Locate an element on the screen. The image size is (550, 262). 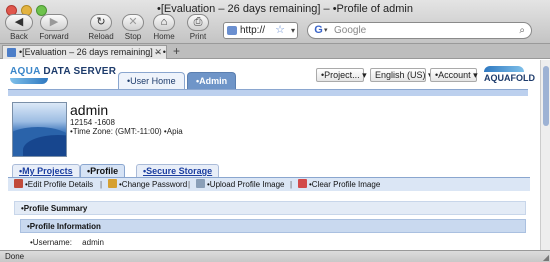
profile-information-header: •Profile Information is located at coordinates (273, 226).